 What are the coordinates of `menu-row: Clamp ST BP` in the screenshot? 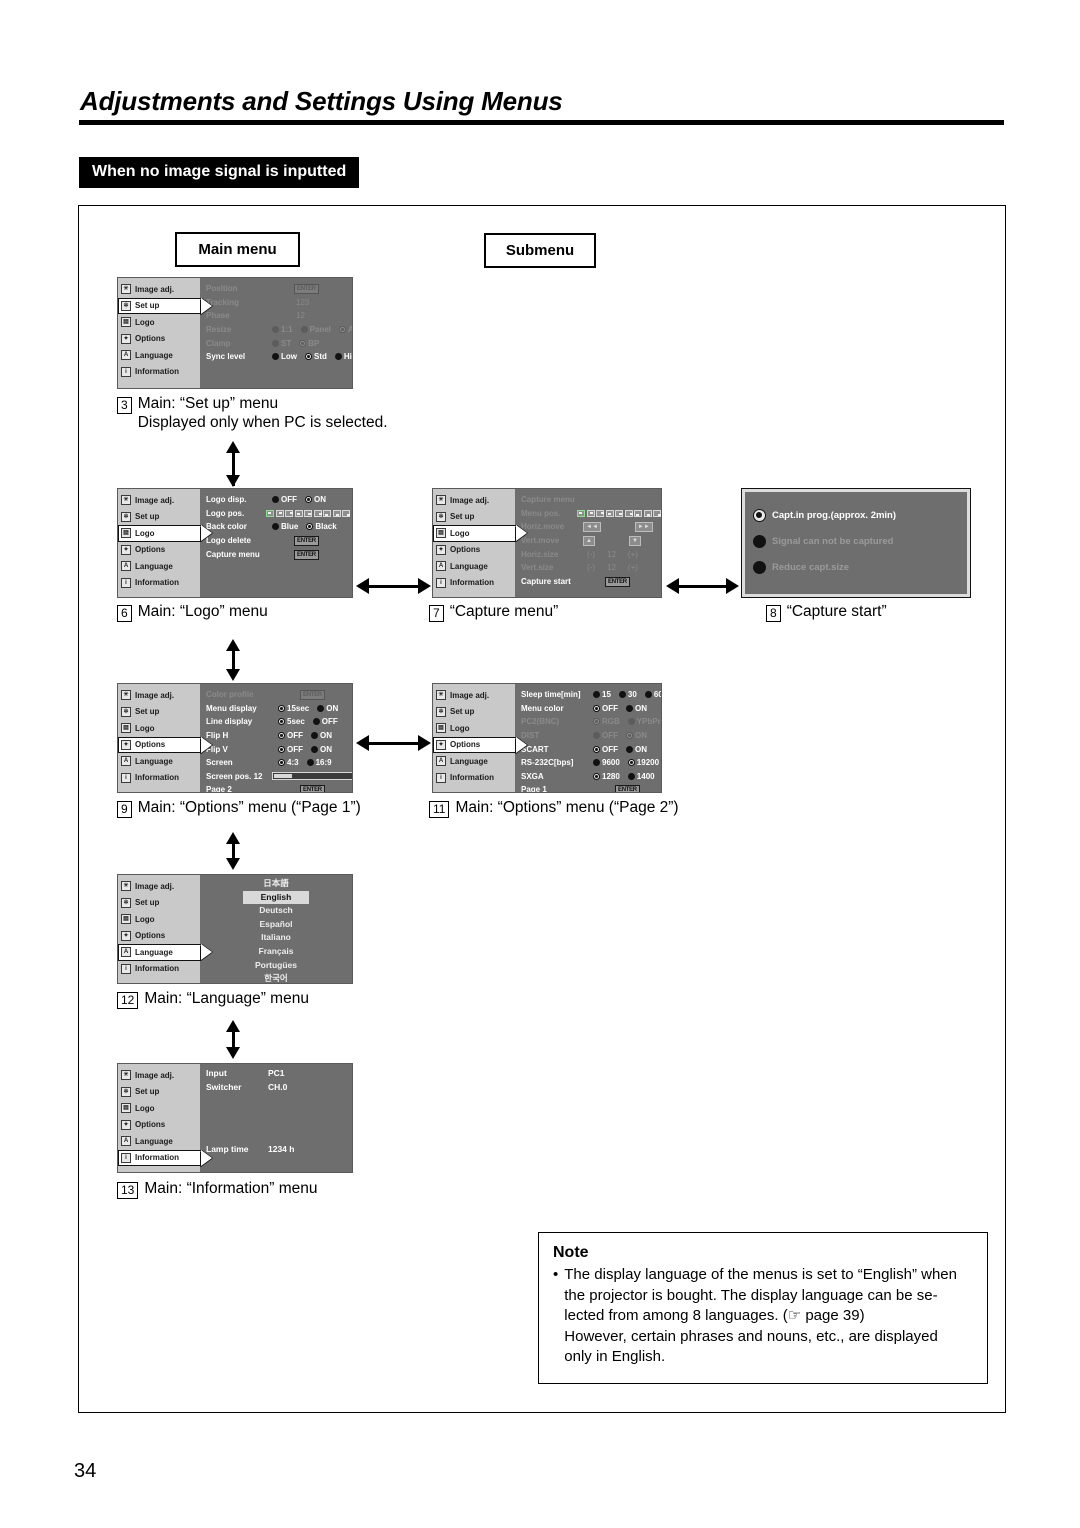 It's located at (279, 343).